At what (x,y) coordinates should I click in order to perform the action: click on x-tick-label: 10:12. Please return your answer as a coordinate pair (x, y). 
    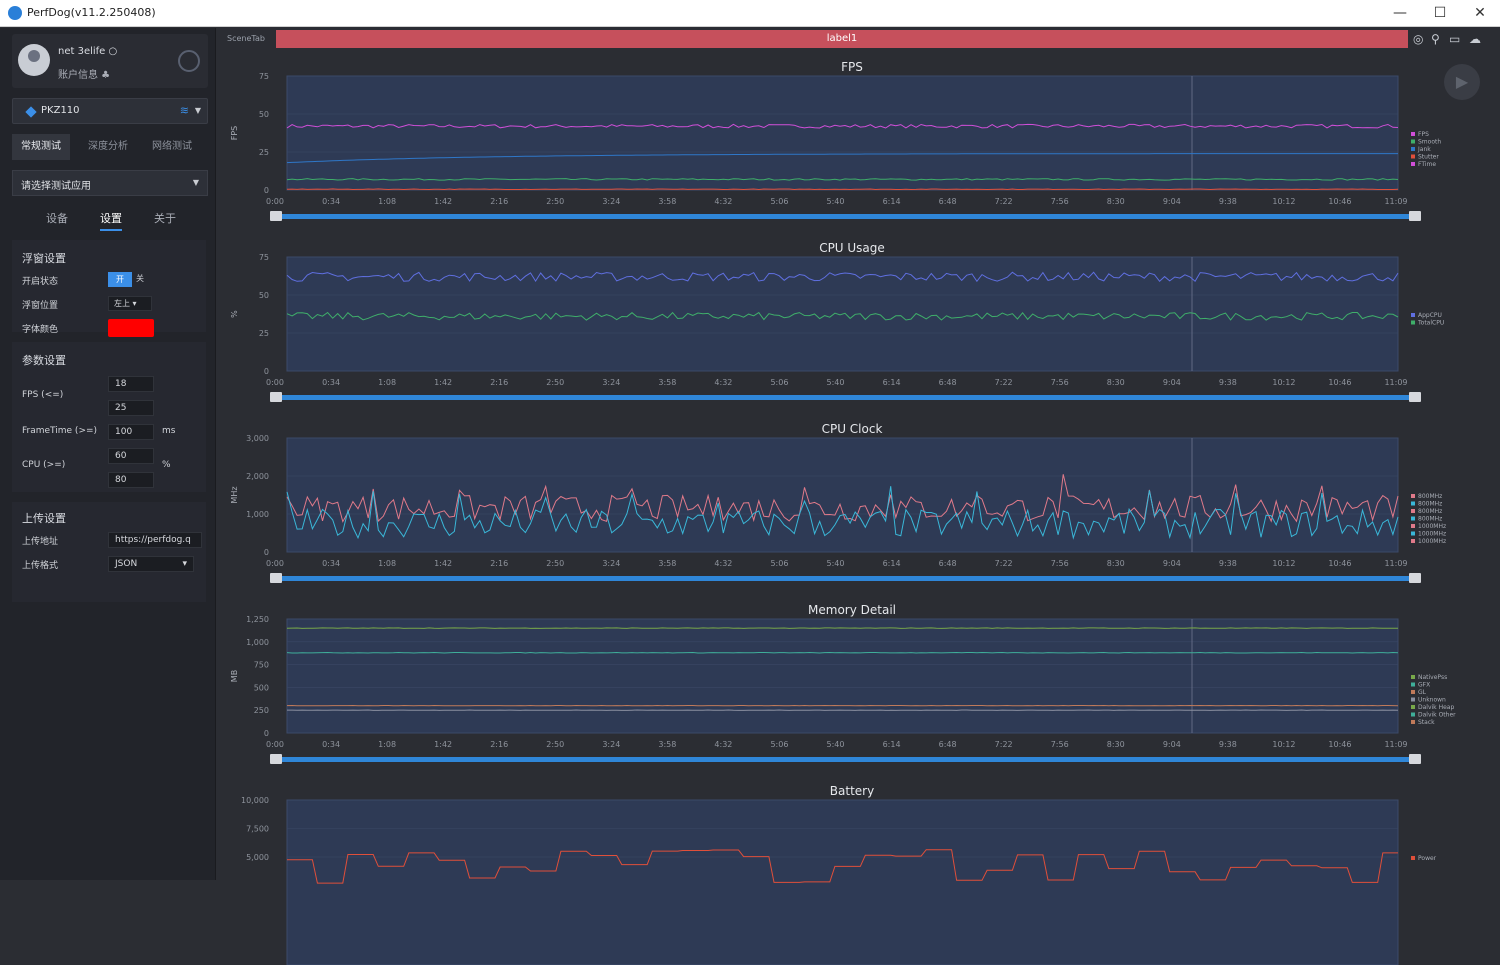
    Looking at the image, I should click on (1283, 382).